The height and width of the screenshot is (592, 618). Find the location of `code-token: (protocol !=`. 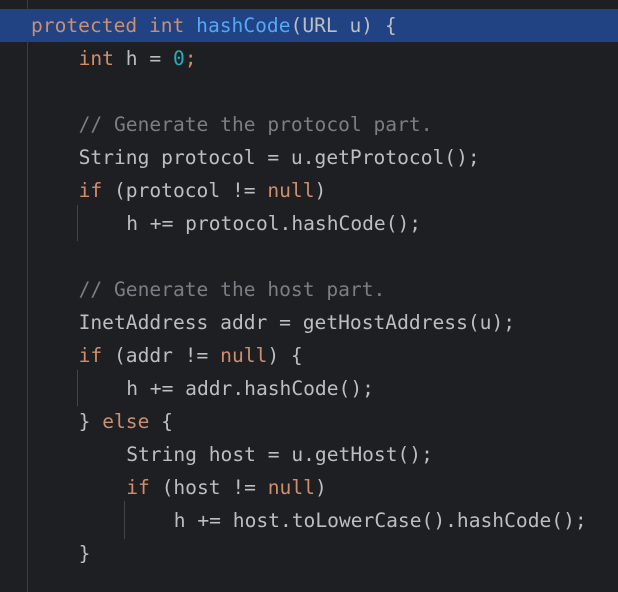

code-token: (protocol != is located at coordinates (185, 190).